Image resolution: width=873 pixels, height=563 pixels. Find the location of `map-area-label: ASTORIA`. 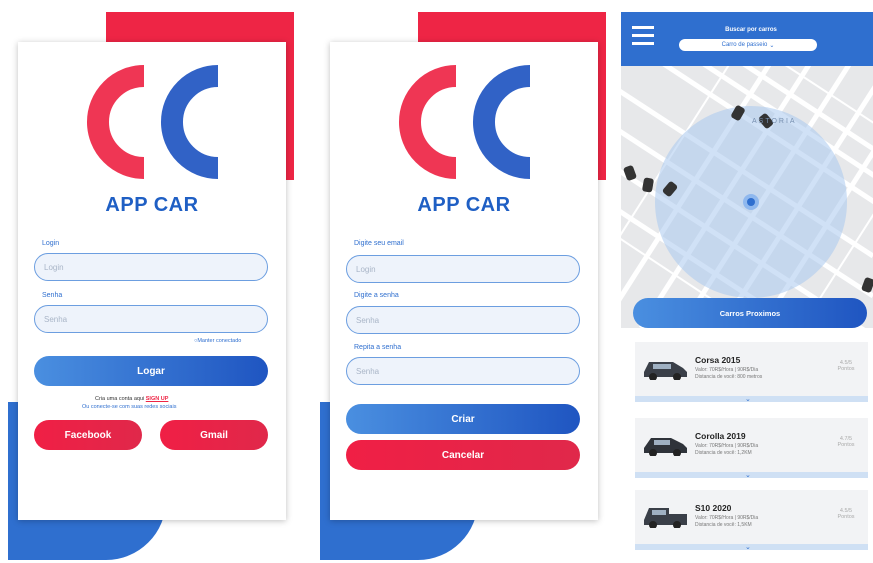

map-area-label: ASTORIA is located at coordinates (774, 121).